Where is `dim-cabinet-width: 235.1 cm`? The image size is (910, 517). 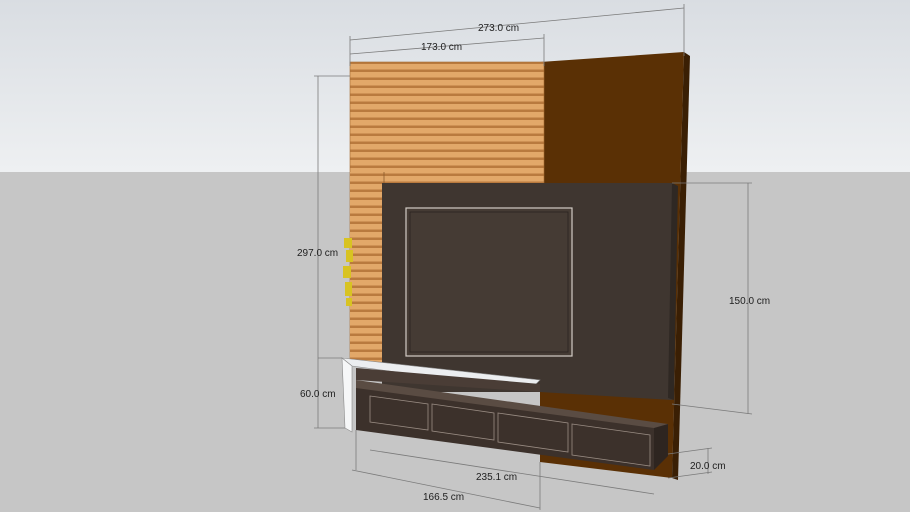 dim-cabinet-width: 235.1 cm is located at coordinates (496, 477).